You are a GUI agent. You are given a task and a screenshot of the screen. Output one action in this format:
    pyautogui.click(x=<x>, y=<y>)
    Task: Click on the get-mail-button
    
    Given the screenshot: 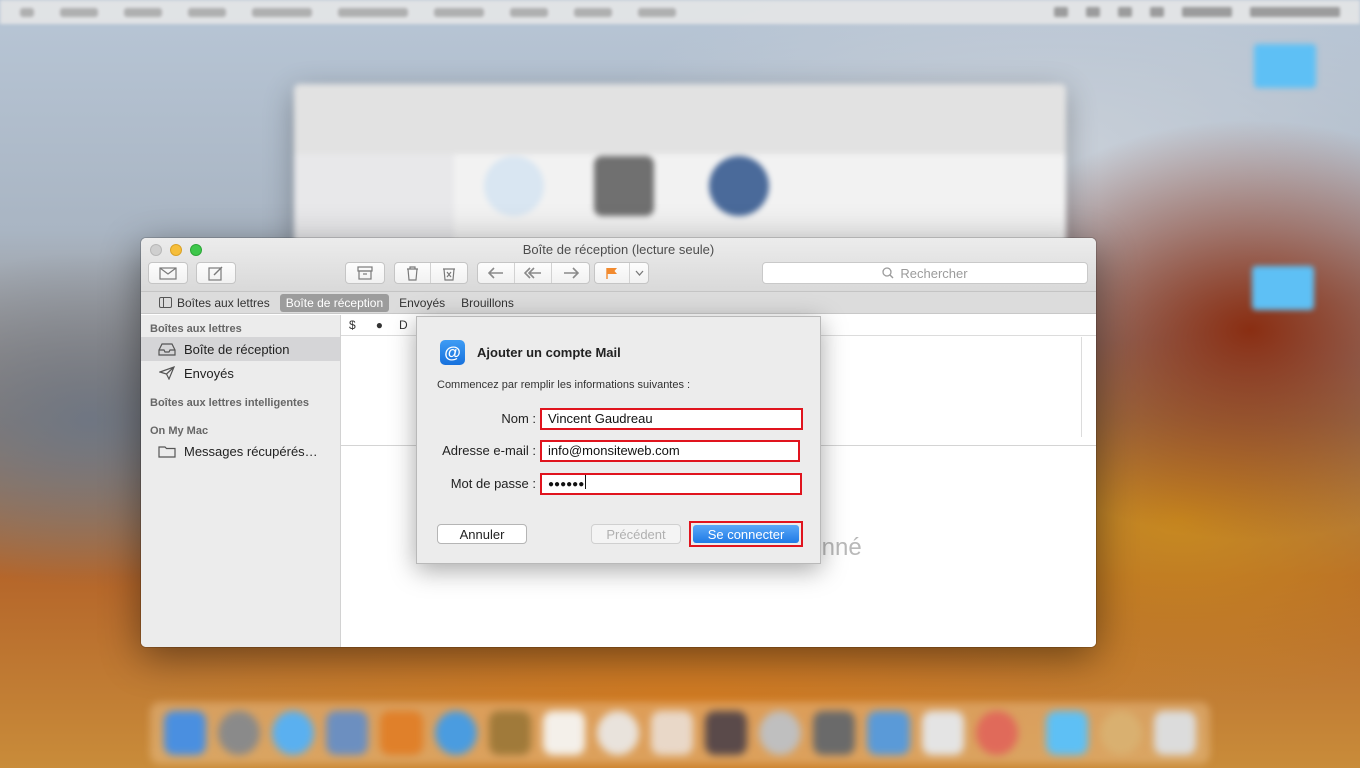 What is the action you would take?
    pyautogui.click(x=168, y=273)
    